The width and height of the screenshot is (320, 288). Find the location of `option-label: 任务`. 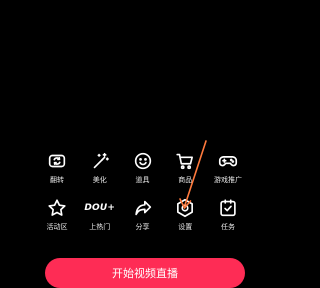

option-label: 任务 is located at coordinates (228, 227).